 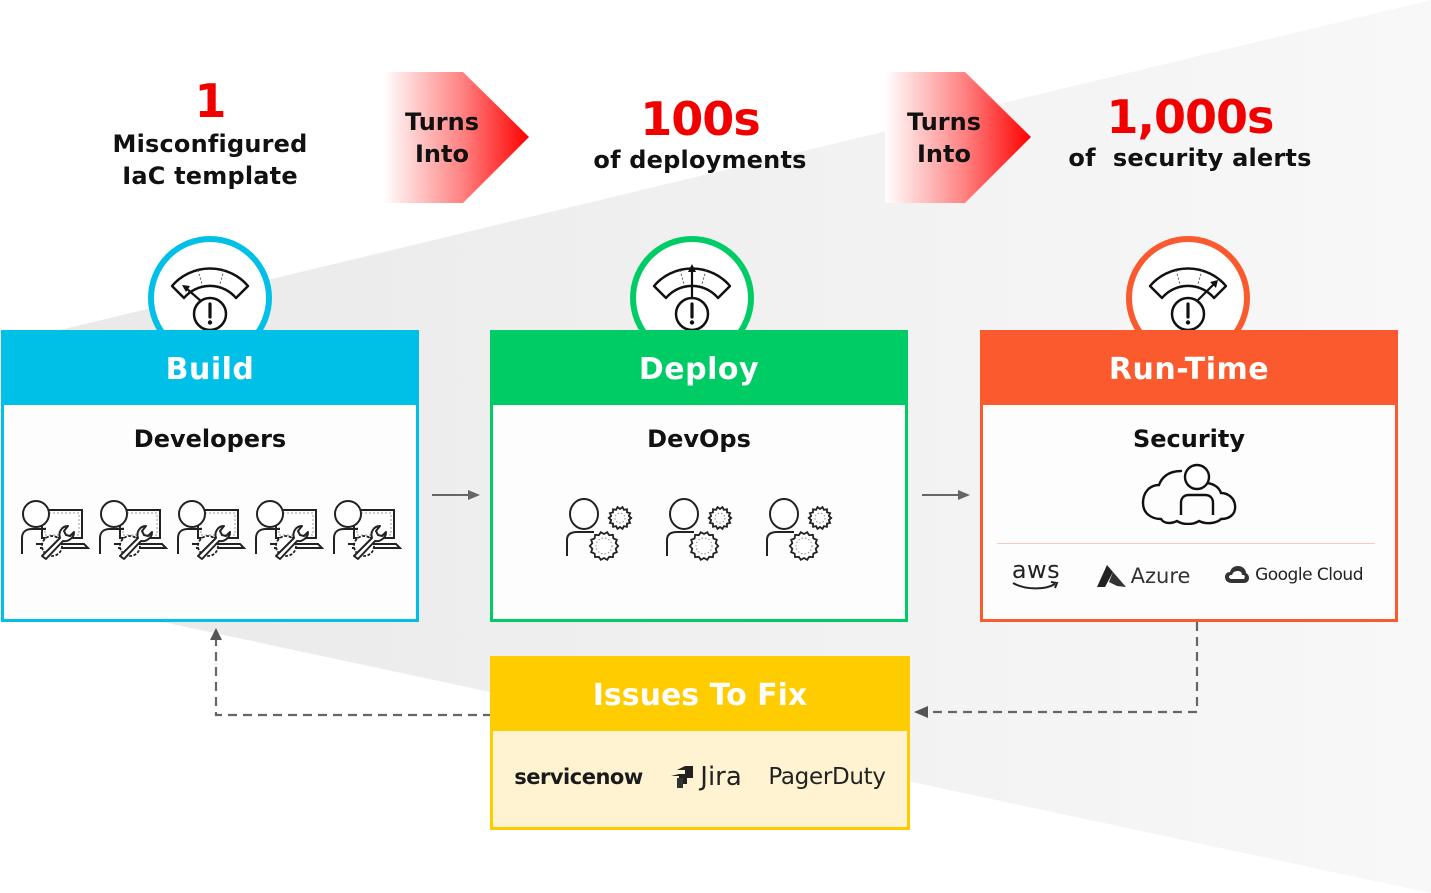 I want to click on servicenow-logo: servicenow, so click(x=578, y=777).